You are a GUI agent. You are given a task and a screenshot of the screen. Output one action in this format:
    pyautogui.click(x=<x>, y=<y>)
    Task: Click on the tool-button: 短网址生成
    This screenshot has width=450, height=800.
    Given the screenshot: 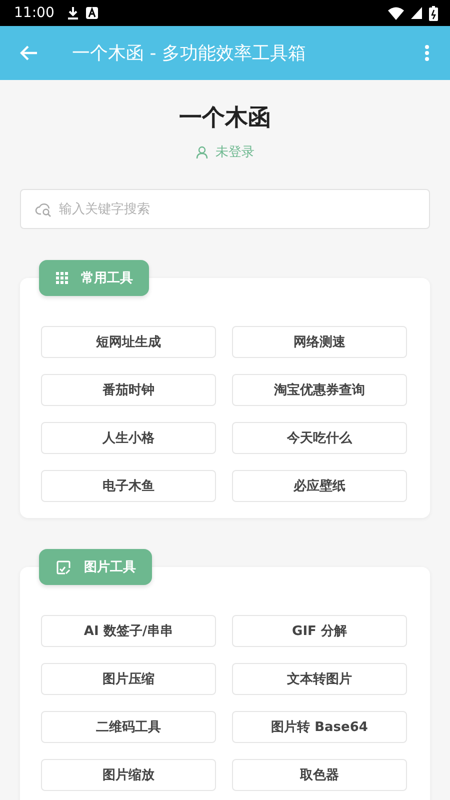 What is the action you would take?
    pyautogui.click(x=128, y=342)
    